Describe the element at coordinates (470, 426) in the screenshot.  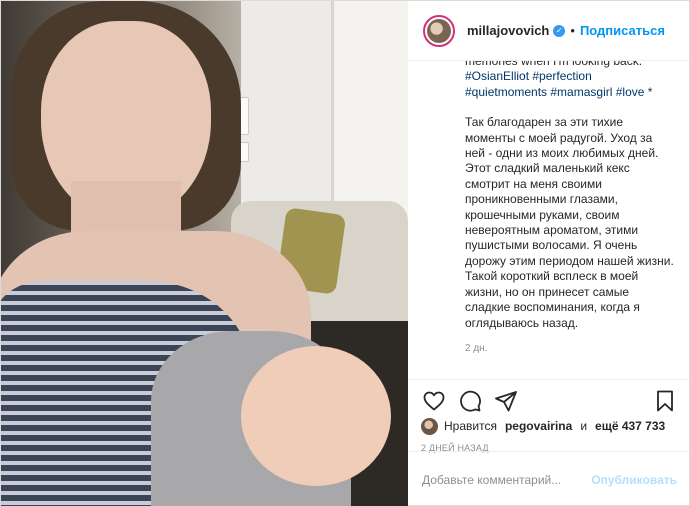
I see `likes-prefix: Нравится` at that location.